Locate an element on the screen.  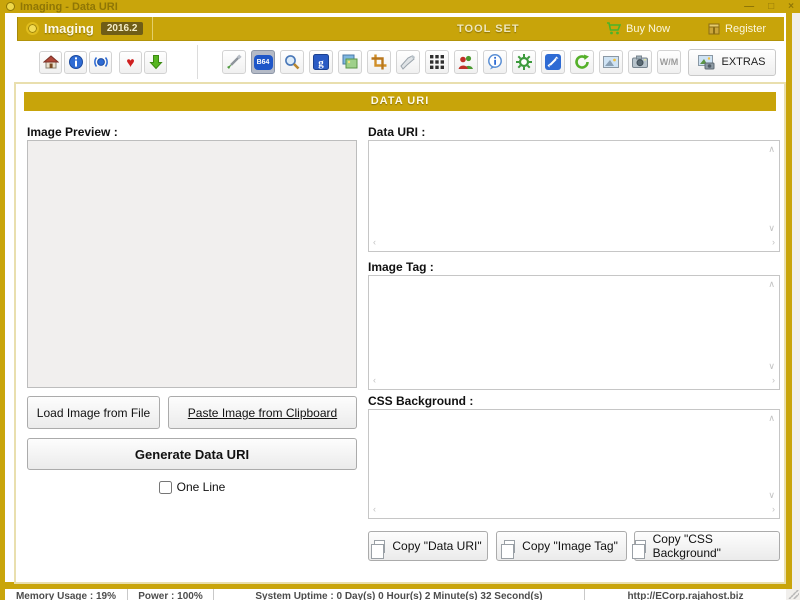
paste-image-button: Paste Image from Clipboard is located at coordinates (262, 412).